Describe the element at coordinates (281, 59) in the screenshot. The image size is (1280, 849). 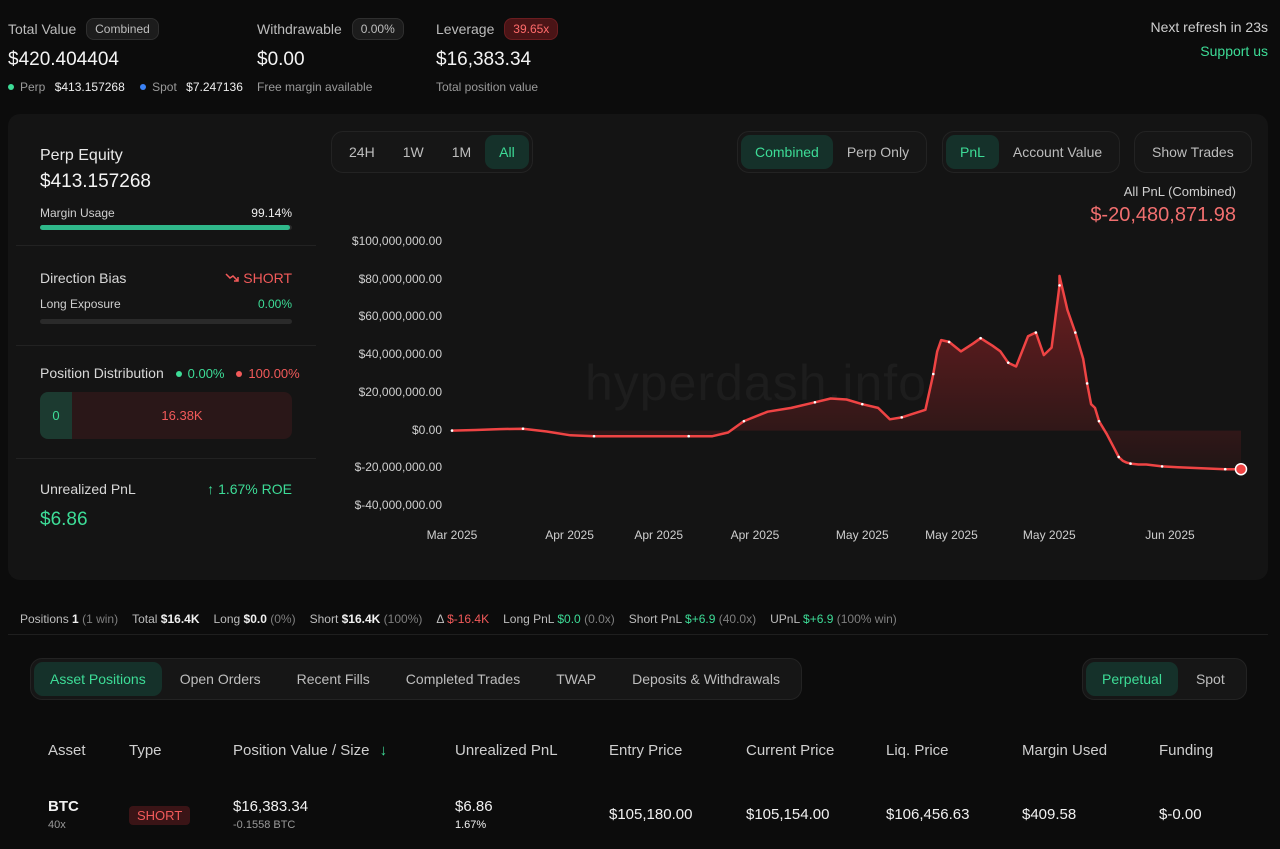
I see `withdrawable-value: $0.00` at that location.